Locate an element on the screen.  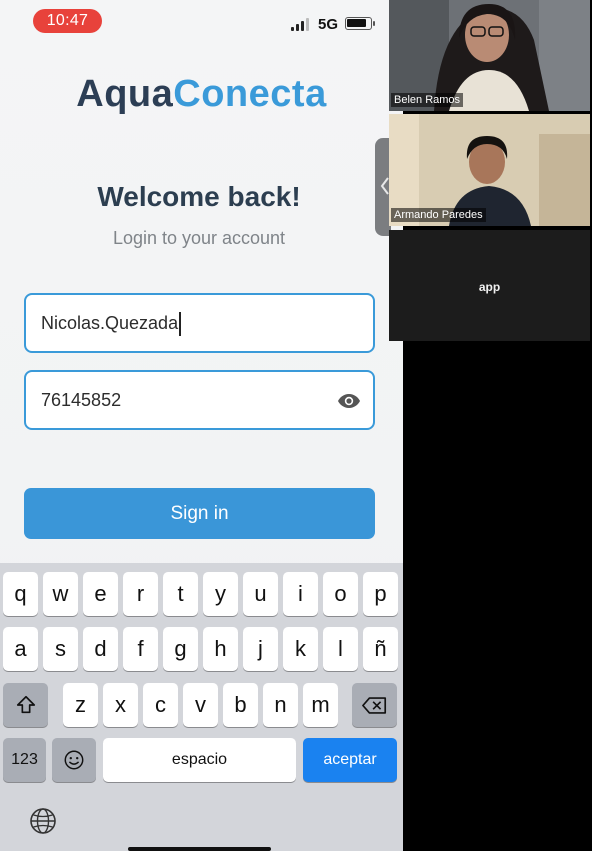
key-m: m is located at coordinates (320, 705).